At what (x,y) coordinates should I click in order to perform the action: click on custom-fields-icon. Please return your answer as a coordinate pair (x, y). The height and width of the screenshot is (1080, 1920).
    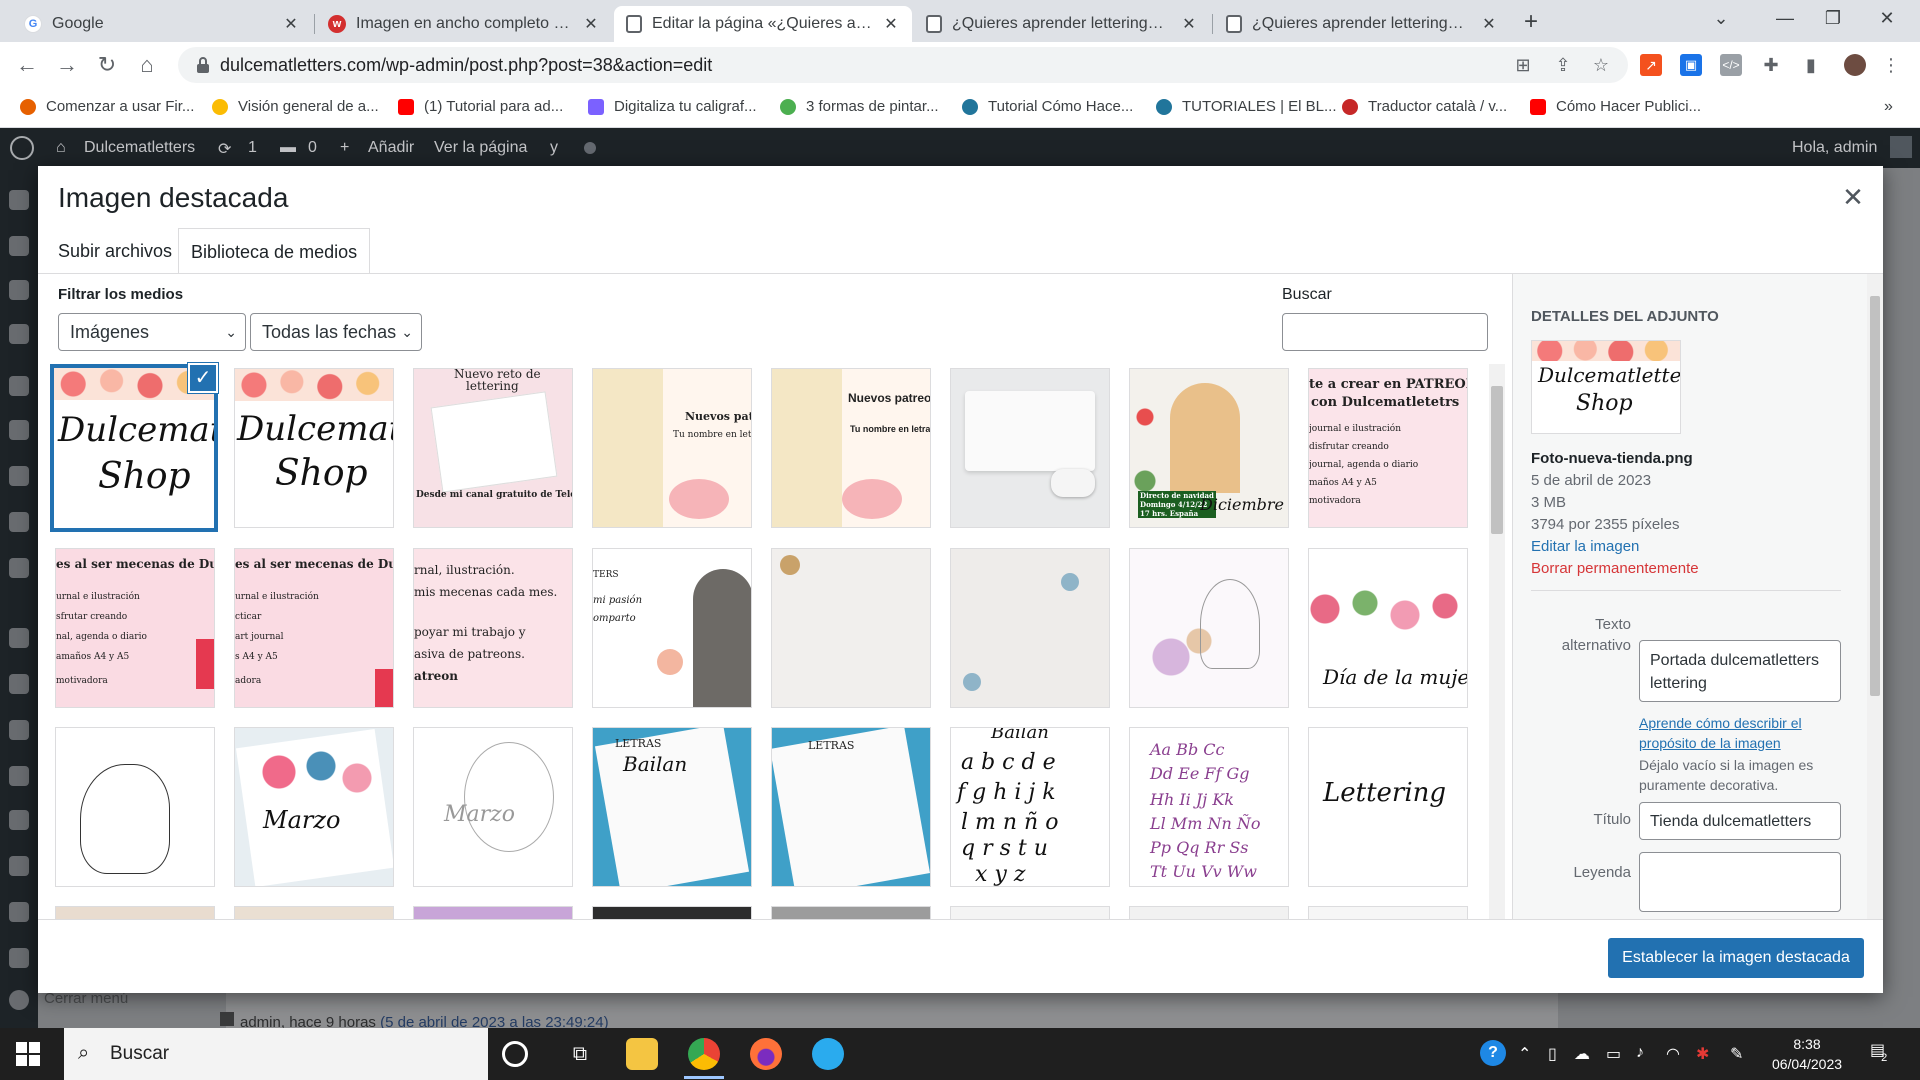
    Looking at the image, I should click on (19, 730).